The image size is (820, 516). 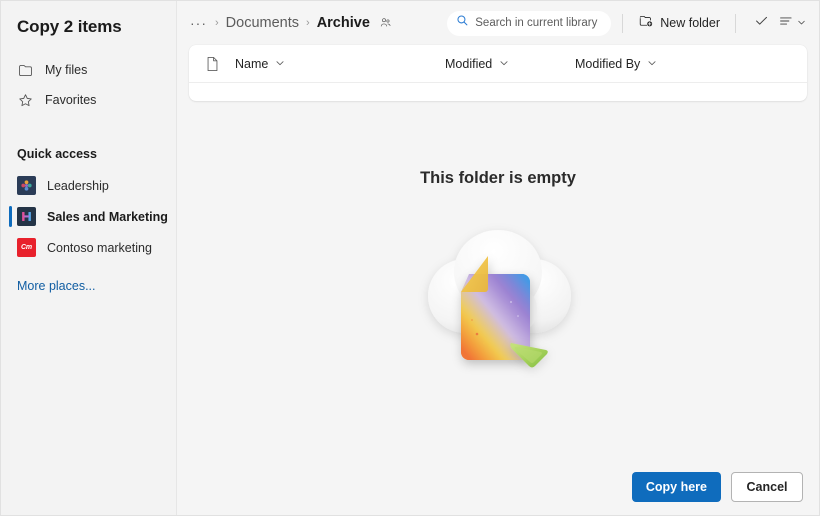 I want to click on cancel-button: Cancel, so click(x=767, y=487).